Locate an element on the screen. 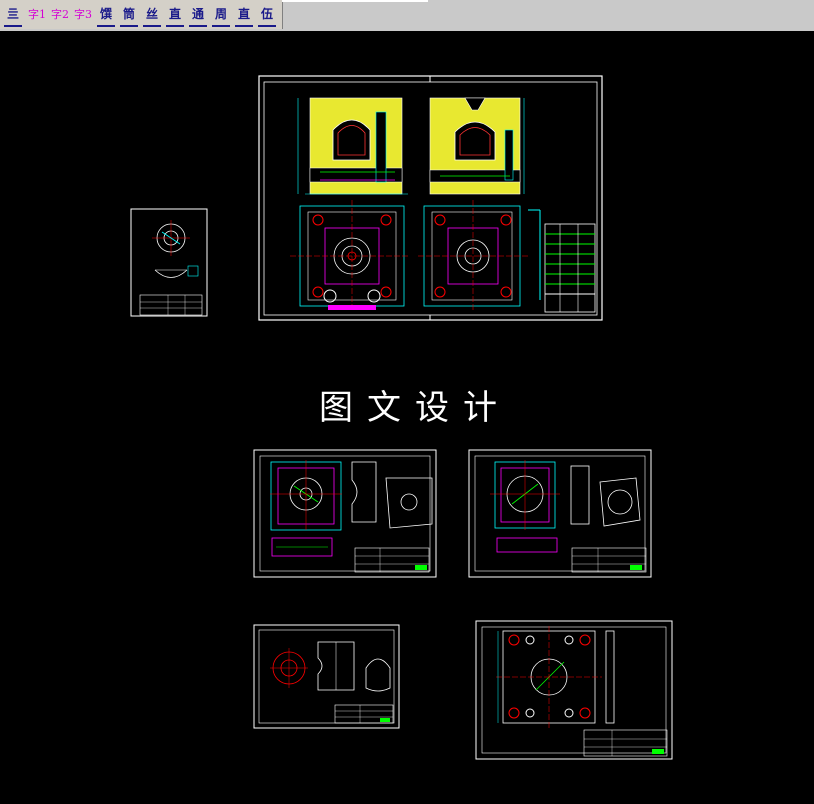  plan-view-right is located at coordinates (479, 256).